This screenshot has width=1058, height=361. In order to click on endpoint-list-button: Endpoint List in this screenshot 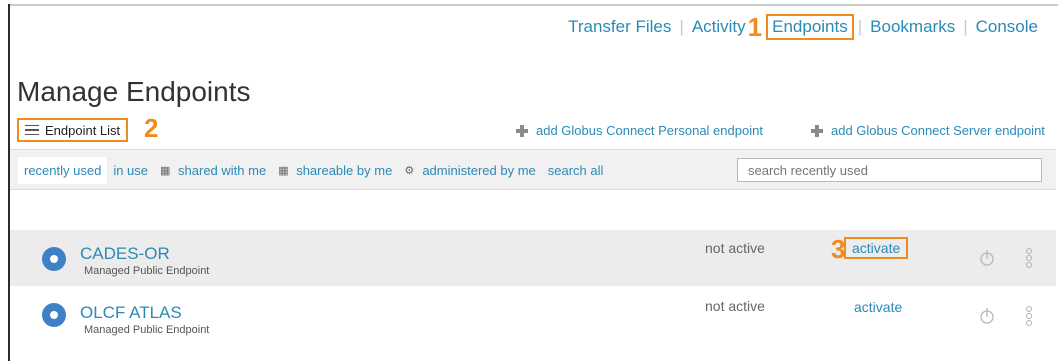, I will do `click(73, 130)`.